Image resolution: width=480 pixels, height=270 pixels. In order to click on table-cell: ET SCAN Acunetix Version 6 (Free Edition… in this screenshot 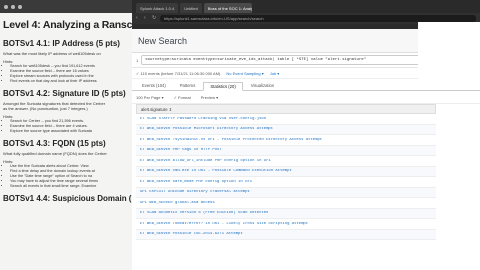, I will do `click(202, 213)`.